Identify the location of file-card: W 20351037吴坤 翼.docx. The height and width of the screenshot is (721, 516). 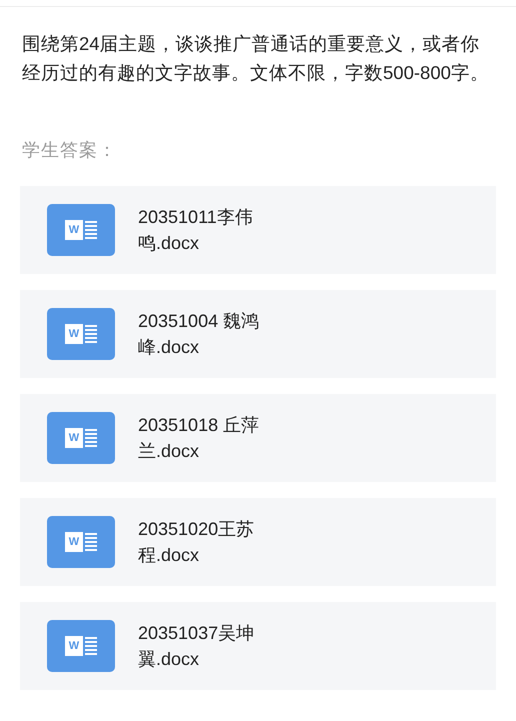
(258, 646).